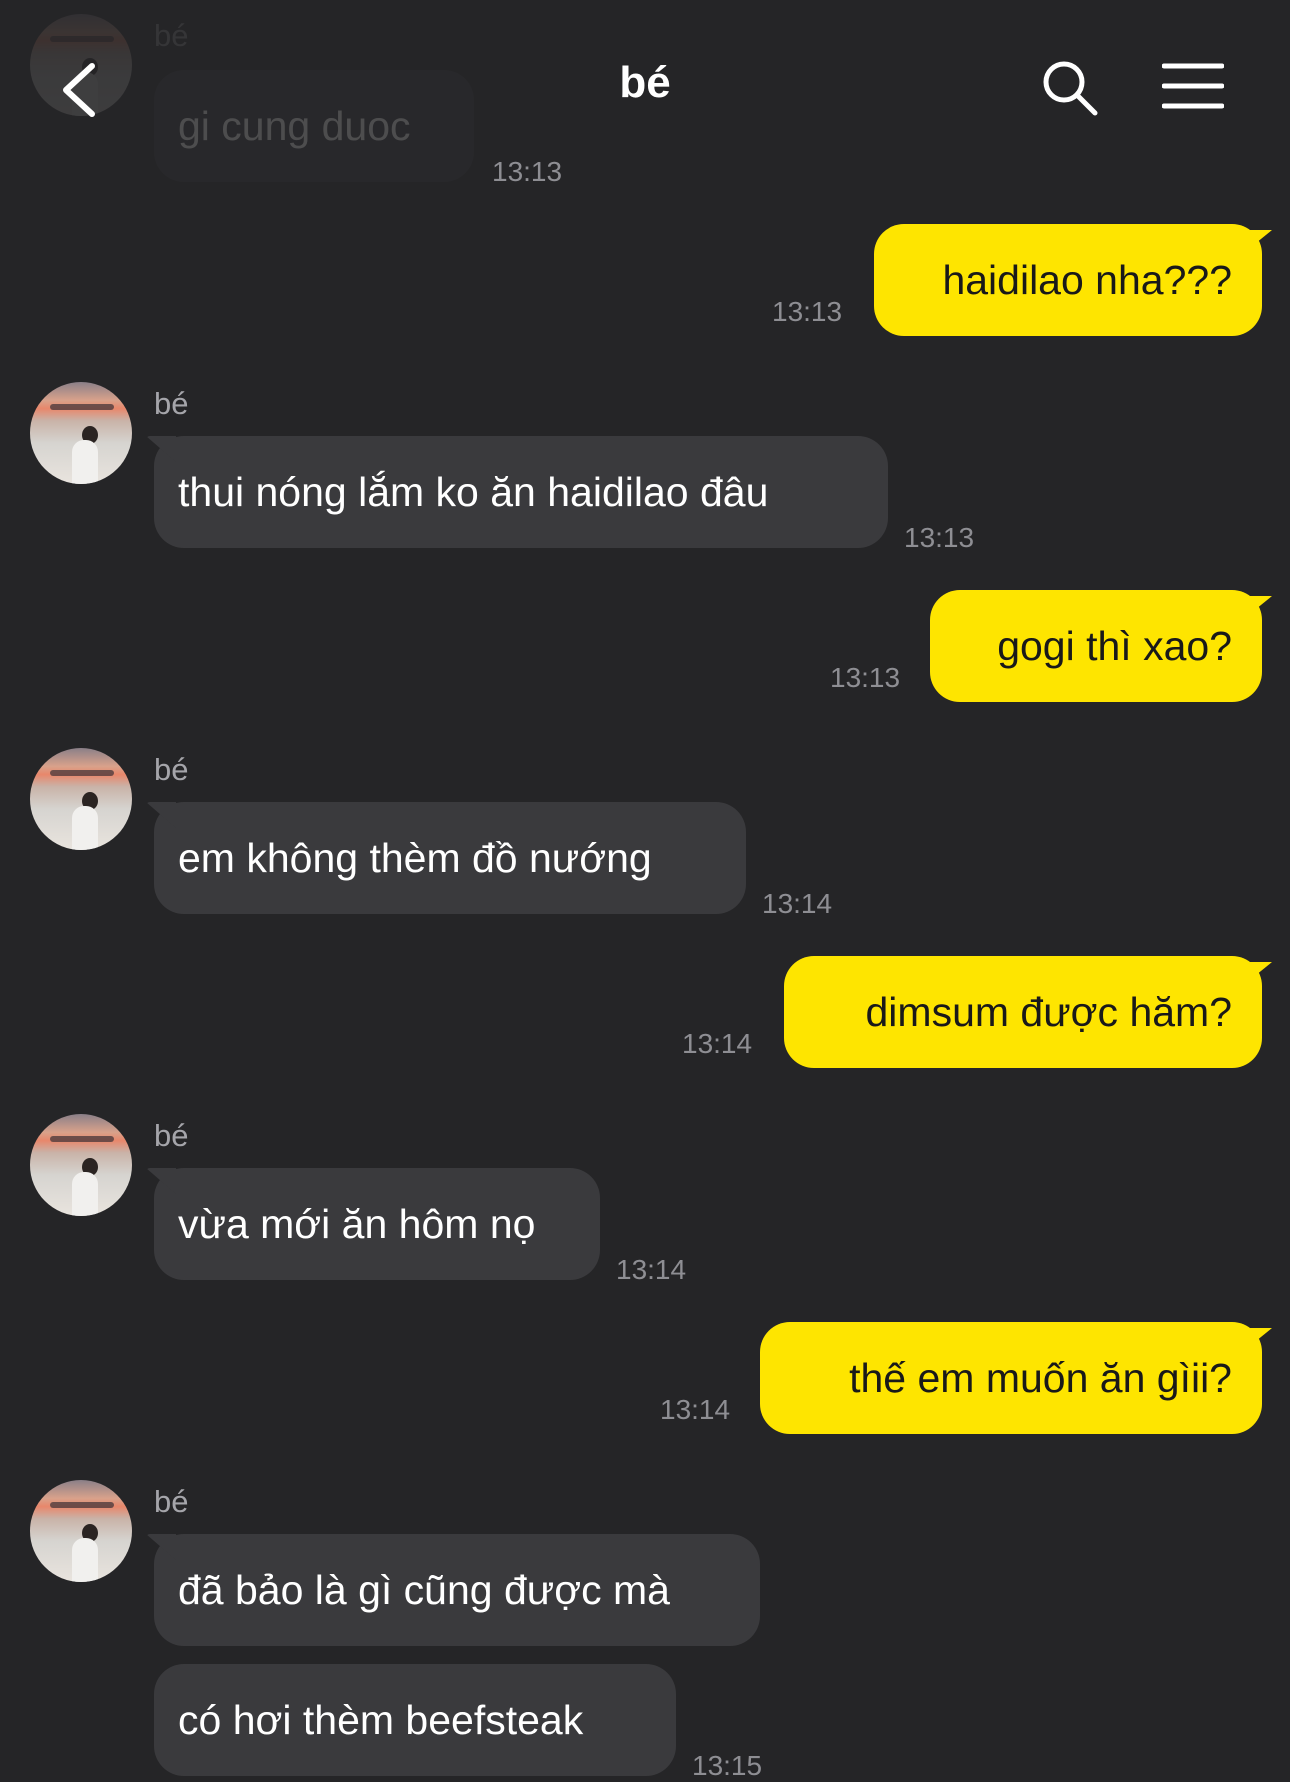 Image resolution: width=1290 pixels, height=1782 pixels. I want to click on menu-button, so click(1193, 87).